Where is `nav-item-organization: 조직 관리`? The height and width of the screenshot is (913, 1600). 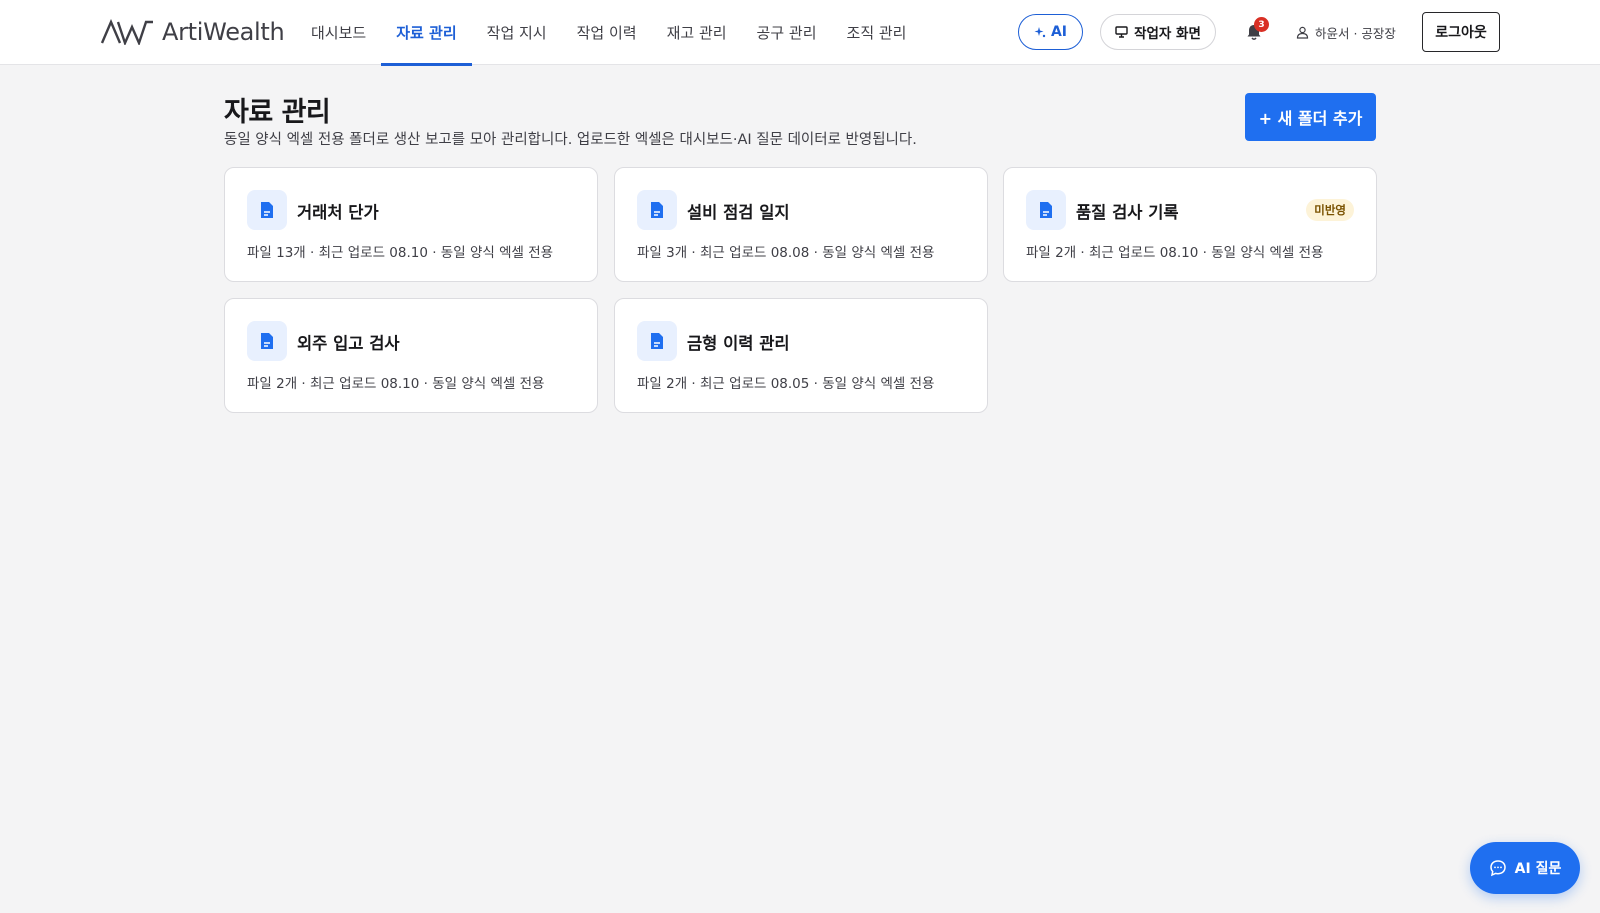
nav-item-organization: 조직 관리 is located at coordinates (877, 32).